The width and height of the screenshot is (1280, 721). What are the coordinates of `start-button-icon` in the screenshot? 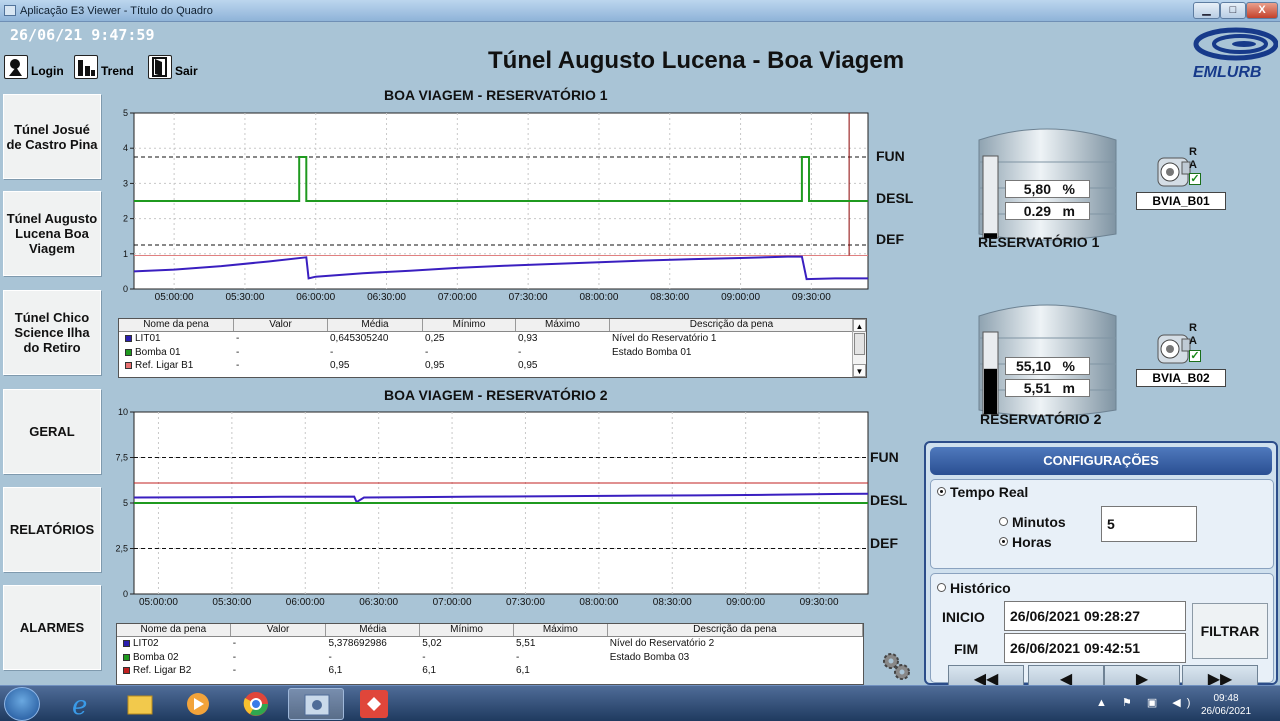 It's located at (22, 704).